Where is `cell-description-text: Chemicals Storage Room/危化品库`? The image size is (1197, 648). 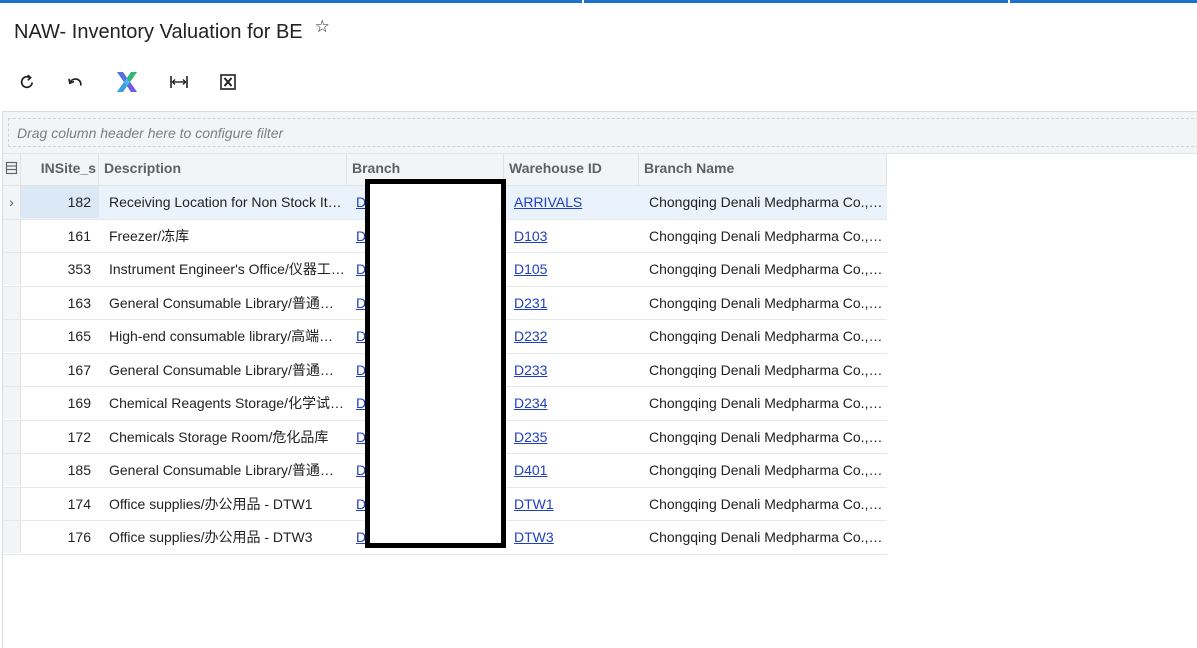 cell-description-text: Chemicals Storage Room/危化品库 is located at coordinates (219, 436).